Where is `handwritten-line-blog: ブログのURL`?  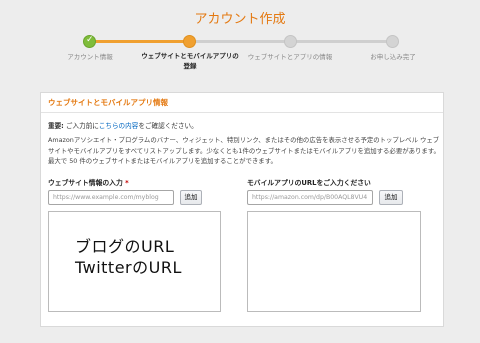
handwritten-line-blog: ブログのURL is located at coordinates (125, 246).